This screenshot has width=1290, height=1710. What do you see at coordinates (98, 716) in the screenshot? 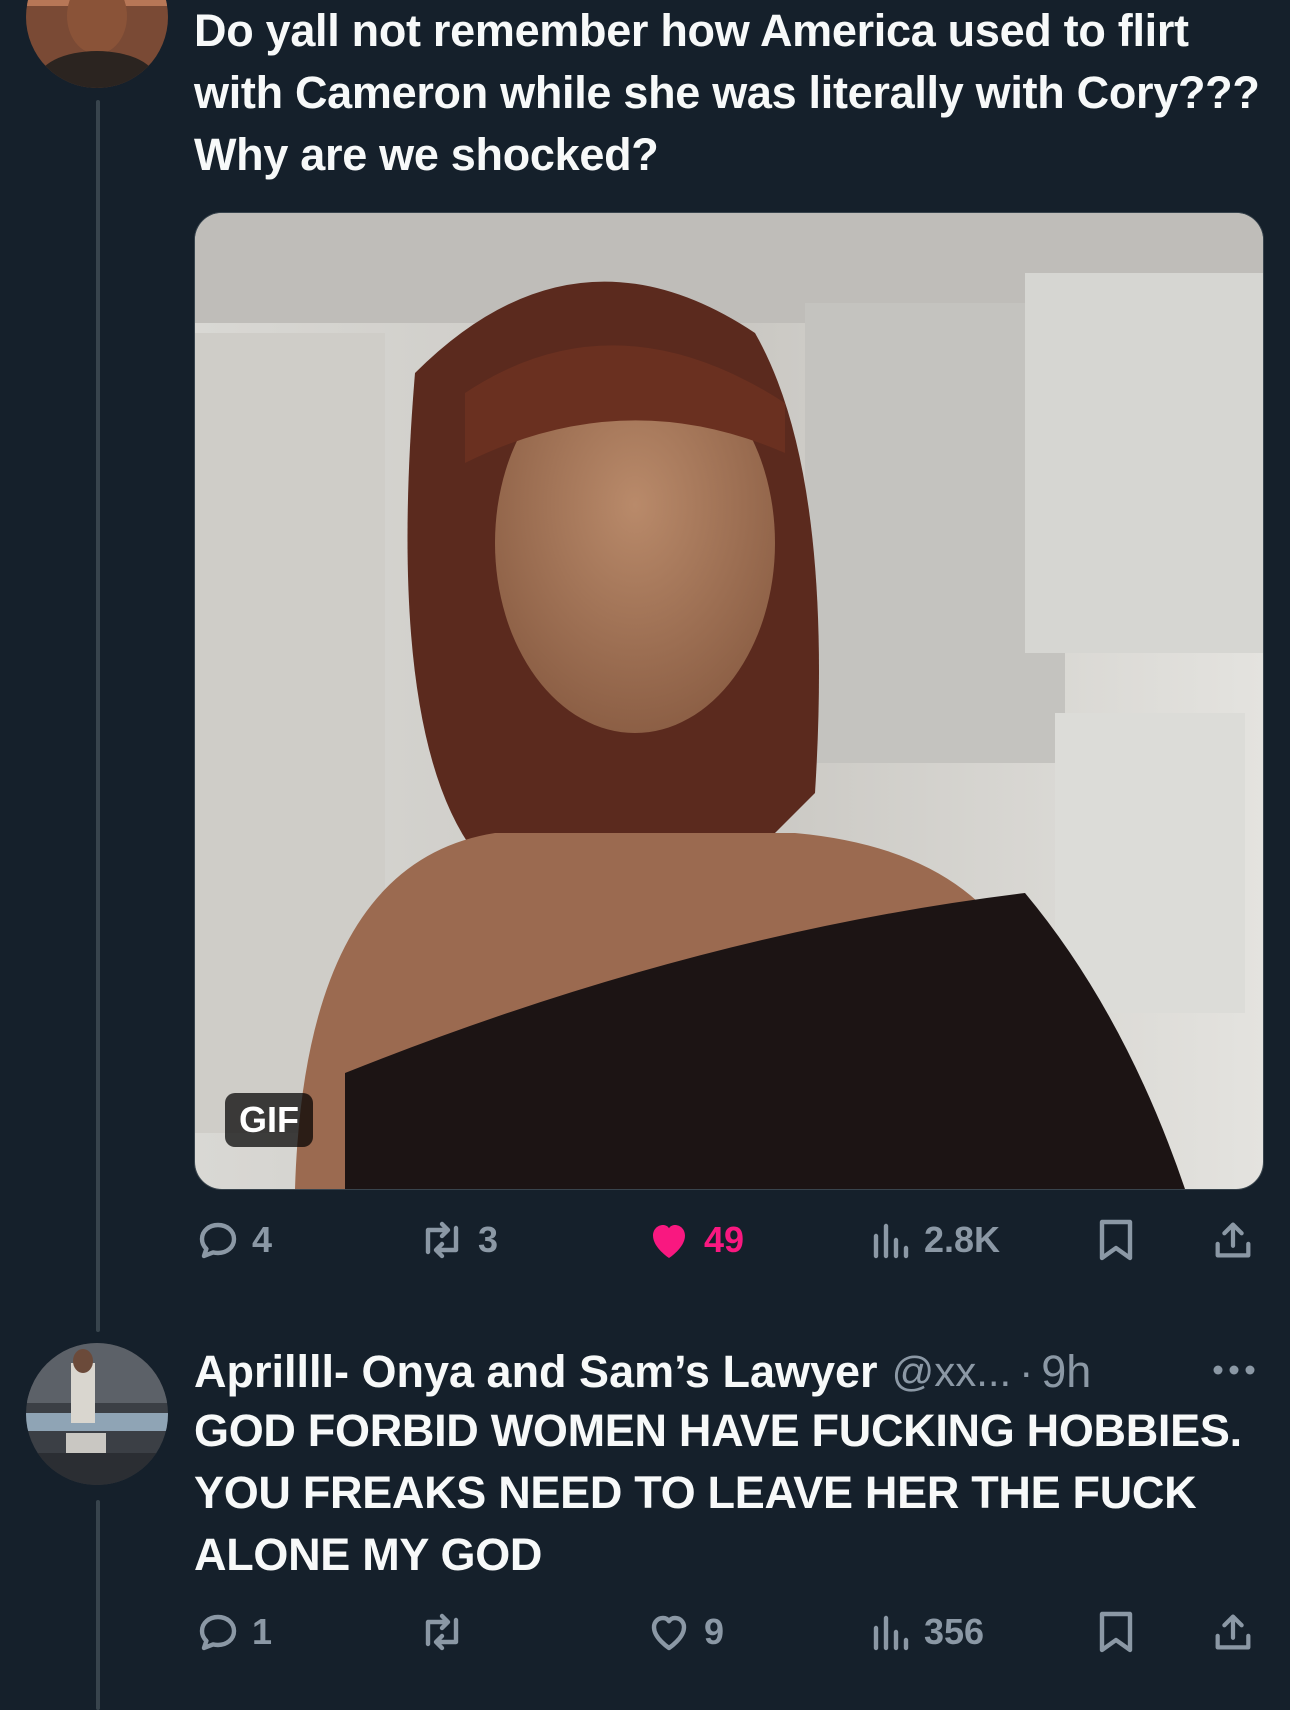
I see `thread-line-top` at bounding box center [98, 716].